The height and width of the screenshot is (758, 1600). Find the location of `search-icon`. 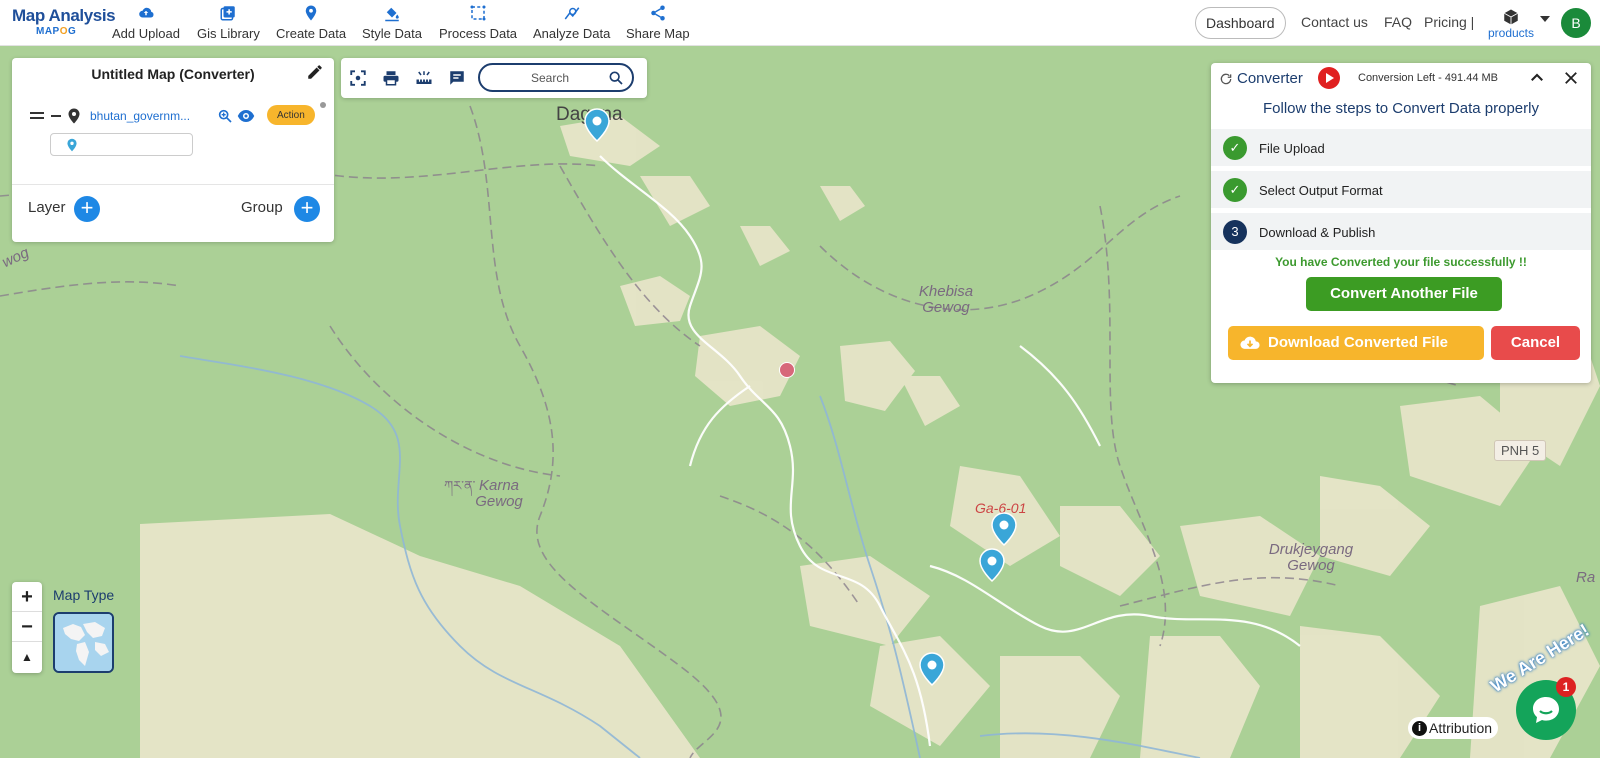

search-icon is located at coordinates (616, 78).